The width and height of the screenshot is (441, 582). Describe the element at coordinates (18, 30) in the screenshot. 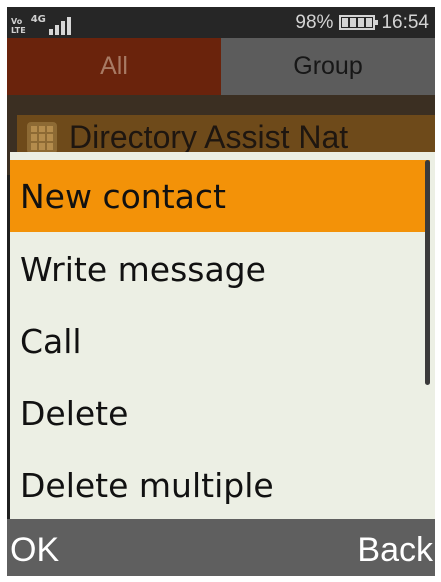

I see `volte-bottom-label: LTE` at that location.